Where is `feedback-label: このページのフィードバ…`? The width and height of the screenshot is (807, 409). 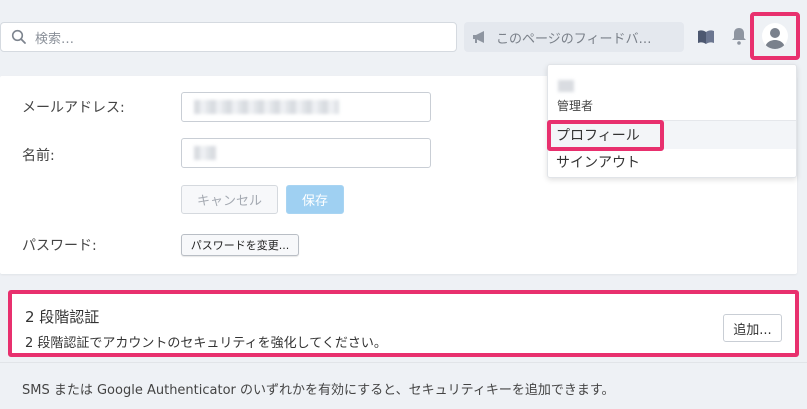
feedback-label: このページのフィードバ… is located at coordinates (574, 39).